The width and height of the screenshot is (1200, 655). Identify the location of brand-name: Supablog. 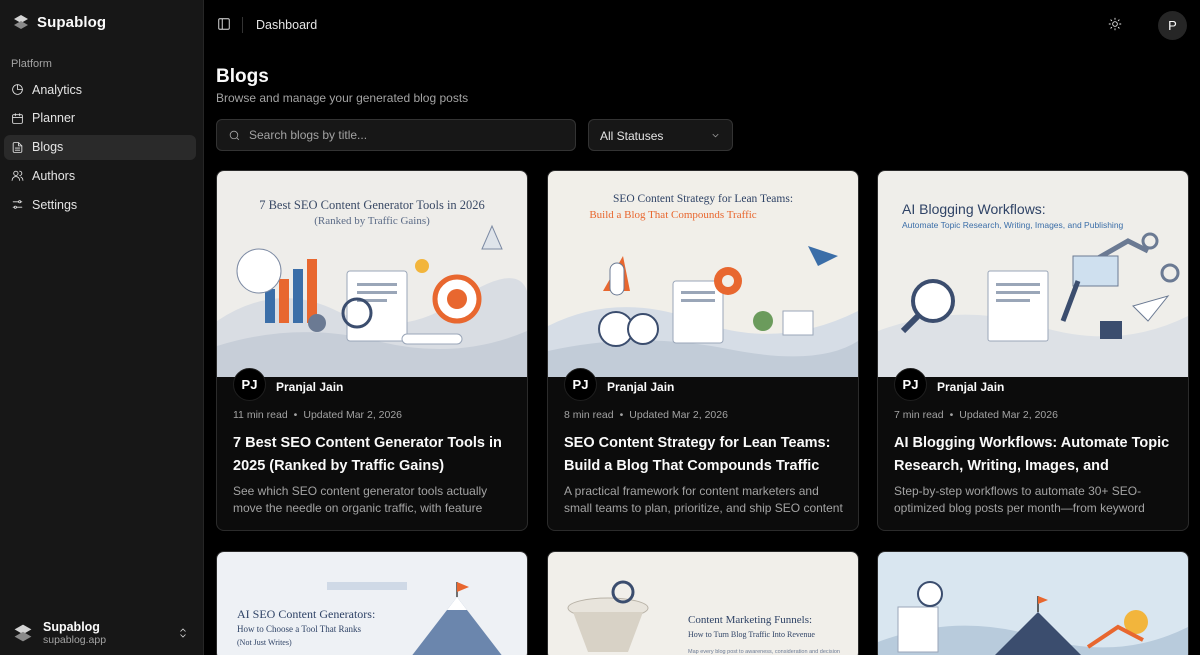
(72, 22).